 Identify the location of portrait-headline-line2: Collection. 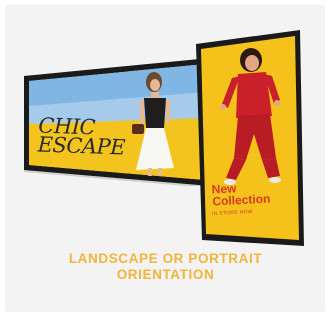
(241, 200).